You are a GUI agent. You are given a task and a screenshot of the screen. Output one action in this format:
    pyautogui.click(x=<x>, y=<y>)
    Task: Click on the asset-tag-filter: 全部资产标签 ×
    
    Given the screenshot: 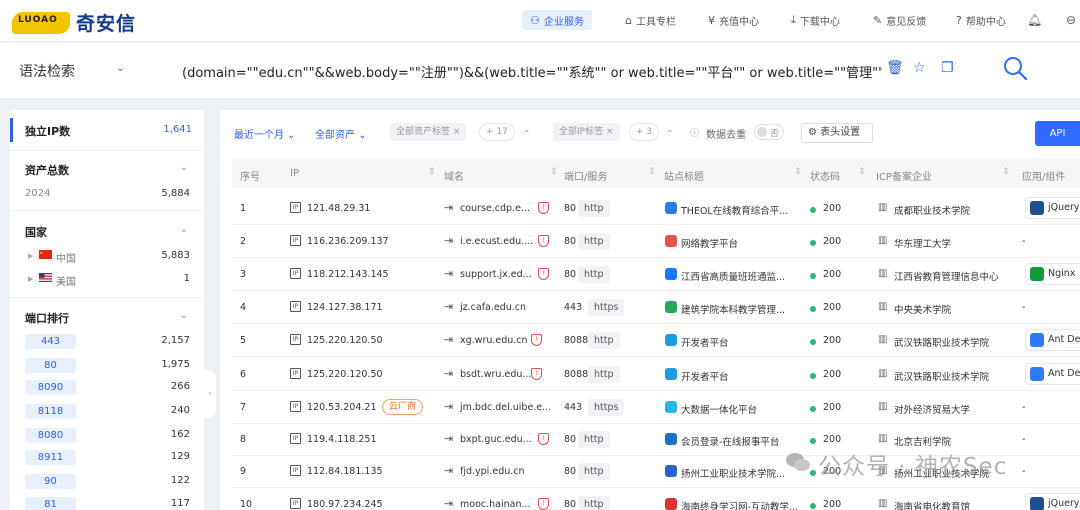 What is the action you would take?
    pyautogui.click(x=428, y=132)
    